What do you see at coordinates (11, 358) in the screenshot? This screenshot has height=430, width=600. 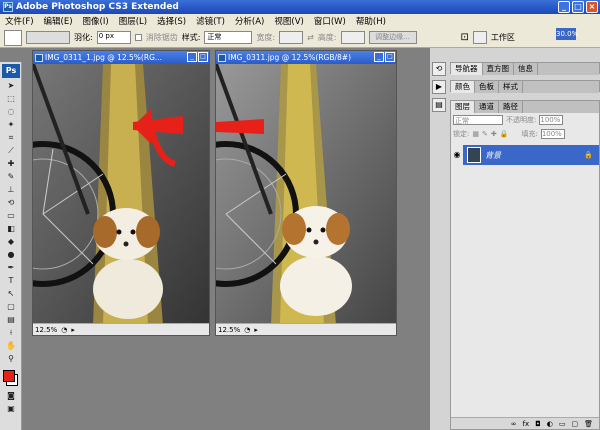 I see `zoom-tool-icon: ⚲` at bounding box center [11, 358].